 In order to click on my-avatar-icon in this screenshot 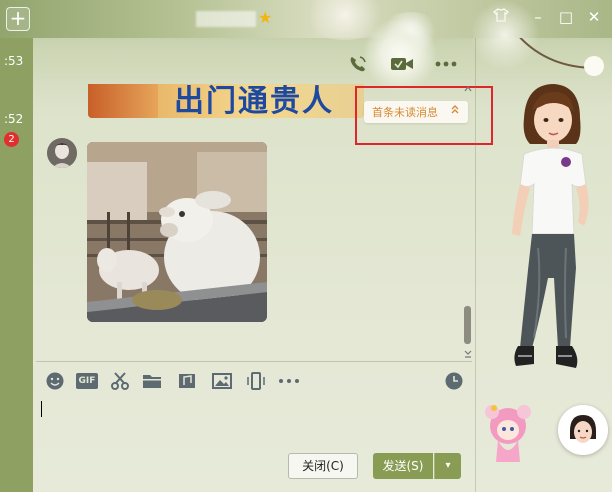, I will do `click(583, 430)`.